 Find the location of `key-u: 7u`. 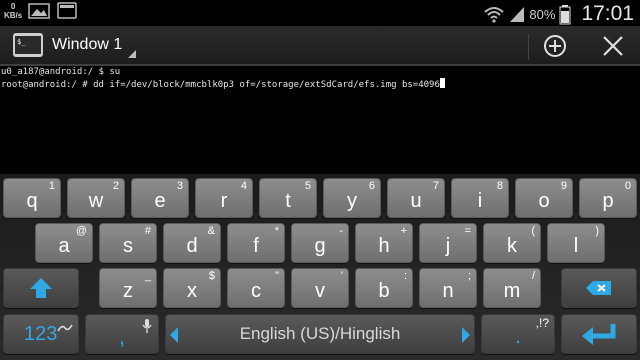

key-u: 7u is located at coordinates (416, 198).